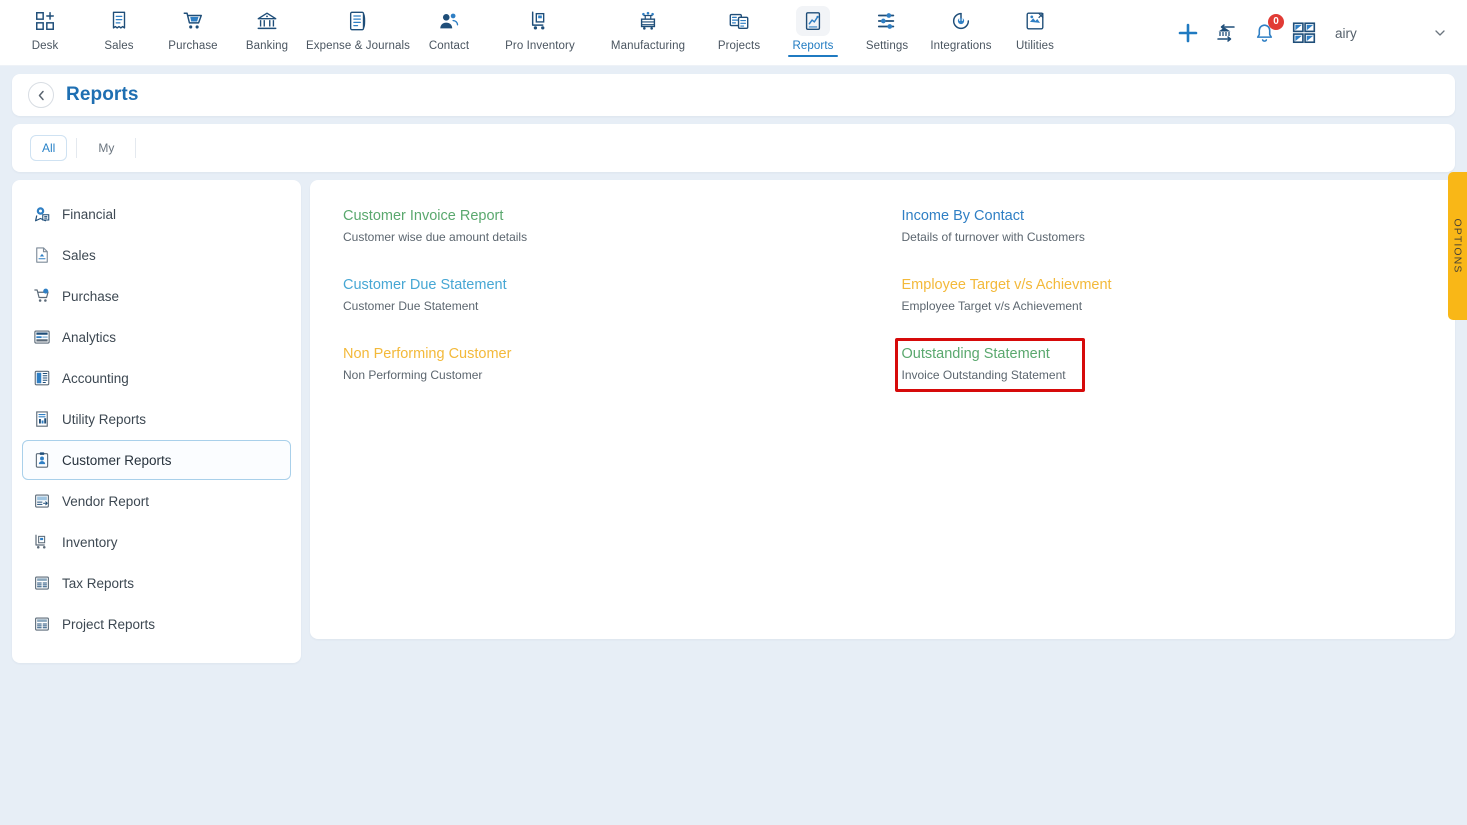 The width and height of the screenshot is (1467, 825). I want to click on nav-item-manufacturing: Manufacturing, so click(648, 26).